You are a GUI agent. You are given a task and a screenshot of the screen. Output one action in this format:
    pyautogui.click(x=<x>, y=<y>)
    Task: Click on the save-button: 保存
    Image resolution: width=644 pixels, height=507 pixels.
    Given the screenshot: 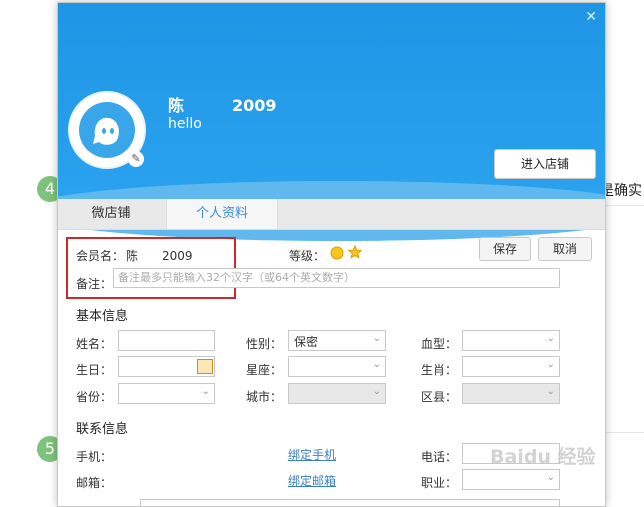 What is the action you would take?
    pyautogui.click(x=505, y=249)
    